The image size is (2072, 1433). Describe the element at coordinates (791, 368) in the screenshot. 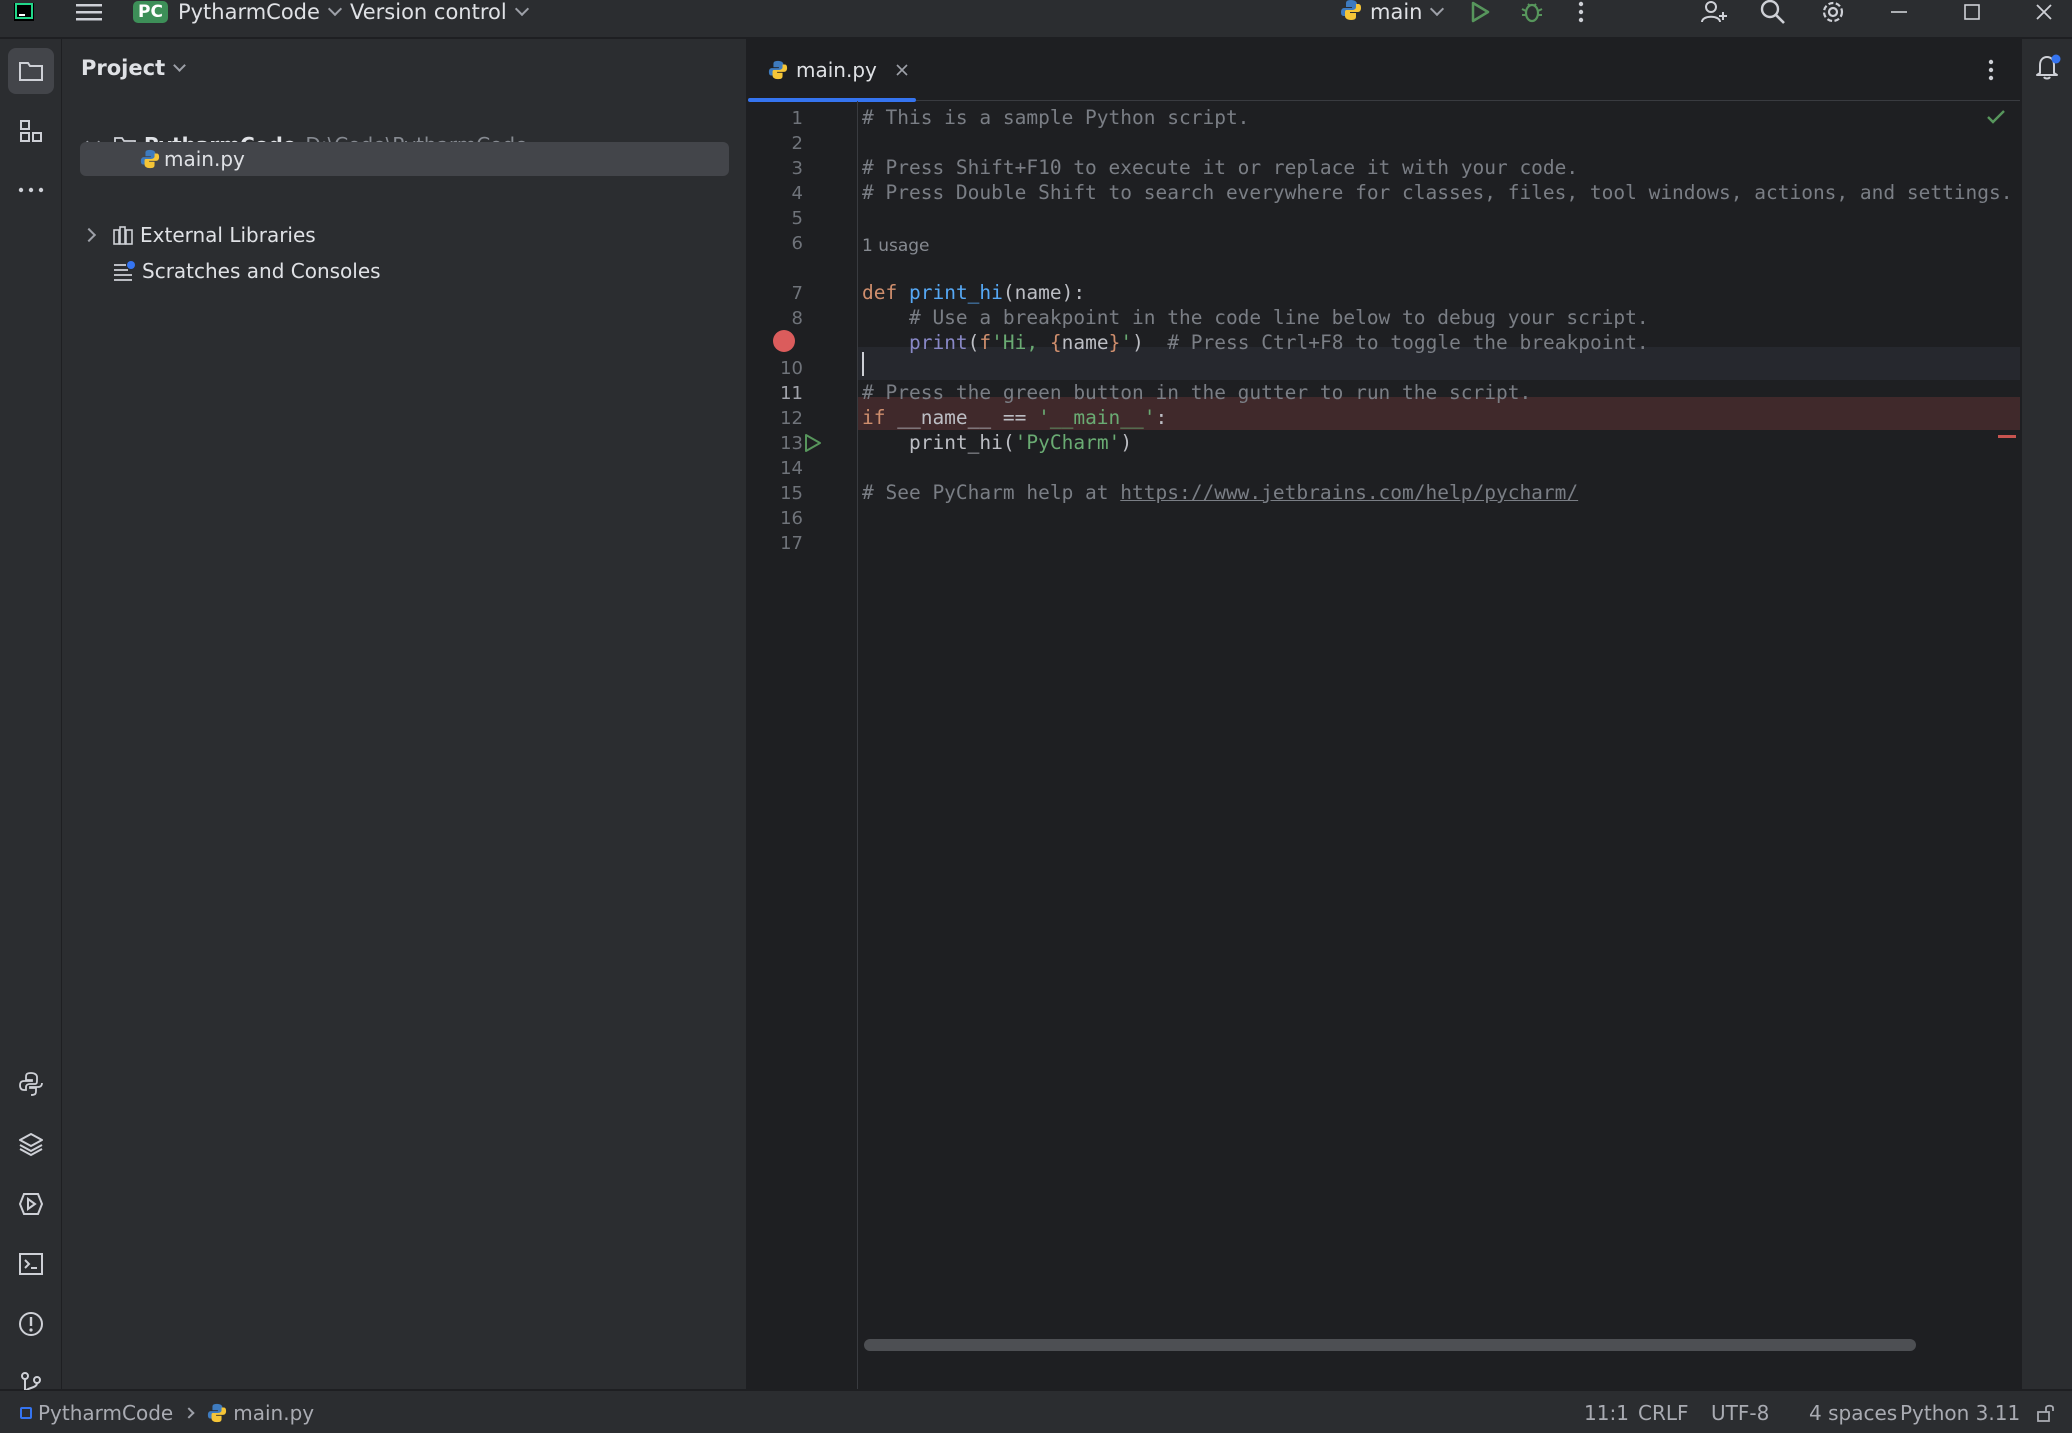

I see `line-number: 10` at that location.